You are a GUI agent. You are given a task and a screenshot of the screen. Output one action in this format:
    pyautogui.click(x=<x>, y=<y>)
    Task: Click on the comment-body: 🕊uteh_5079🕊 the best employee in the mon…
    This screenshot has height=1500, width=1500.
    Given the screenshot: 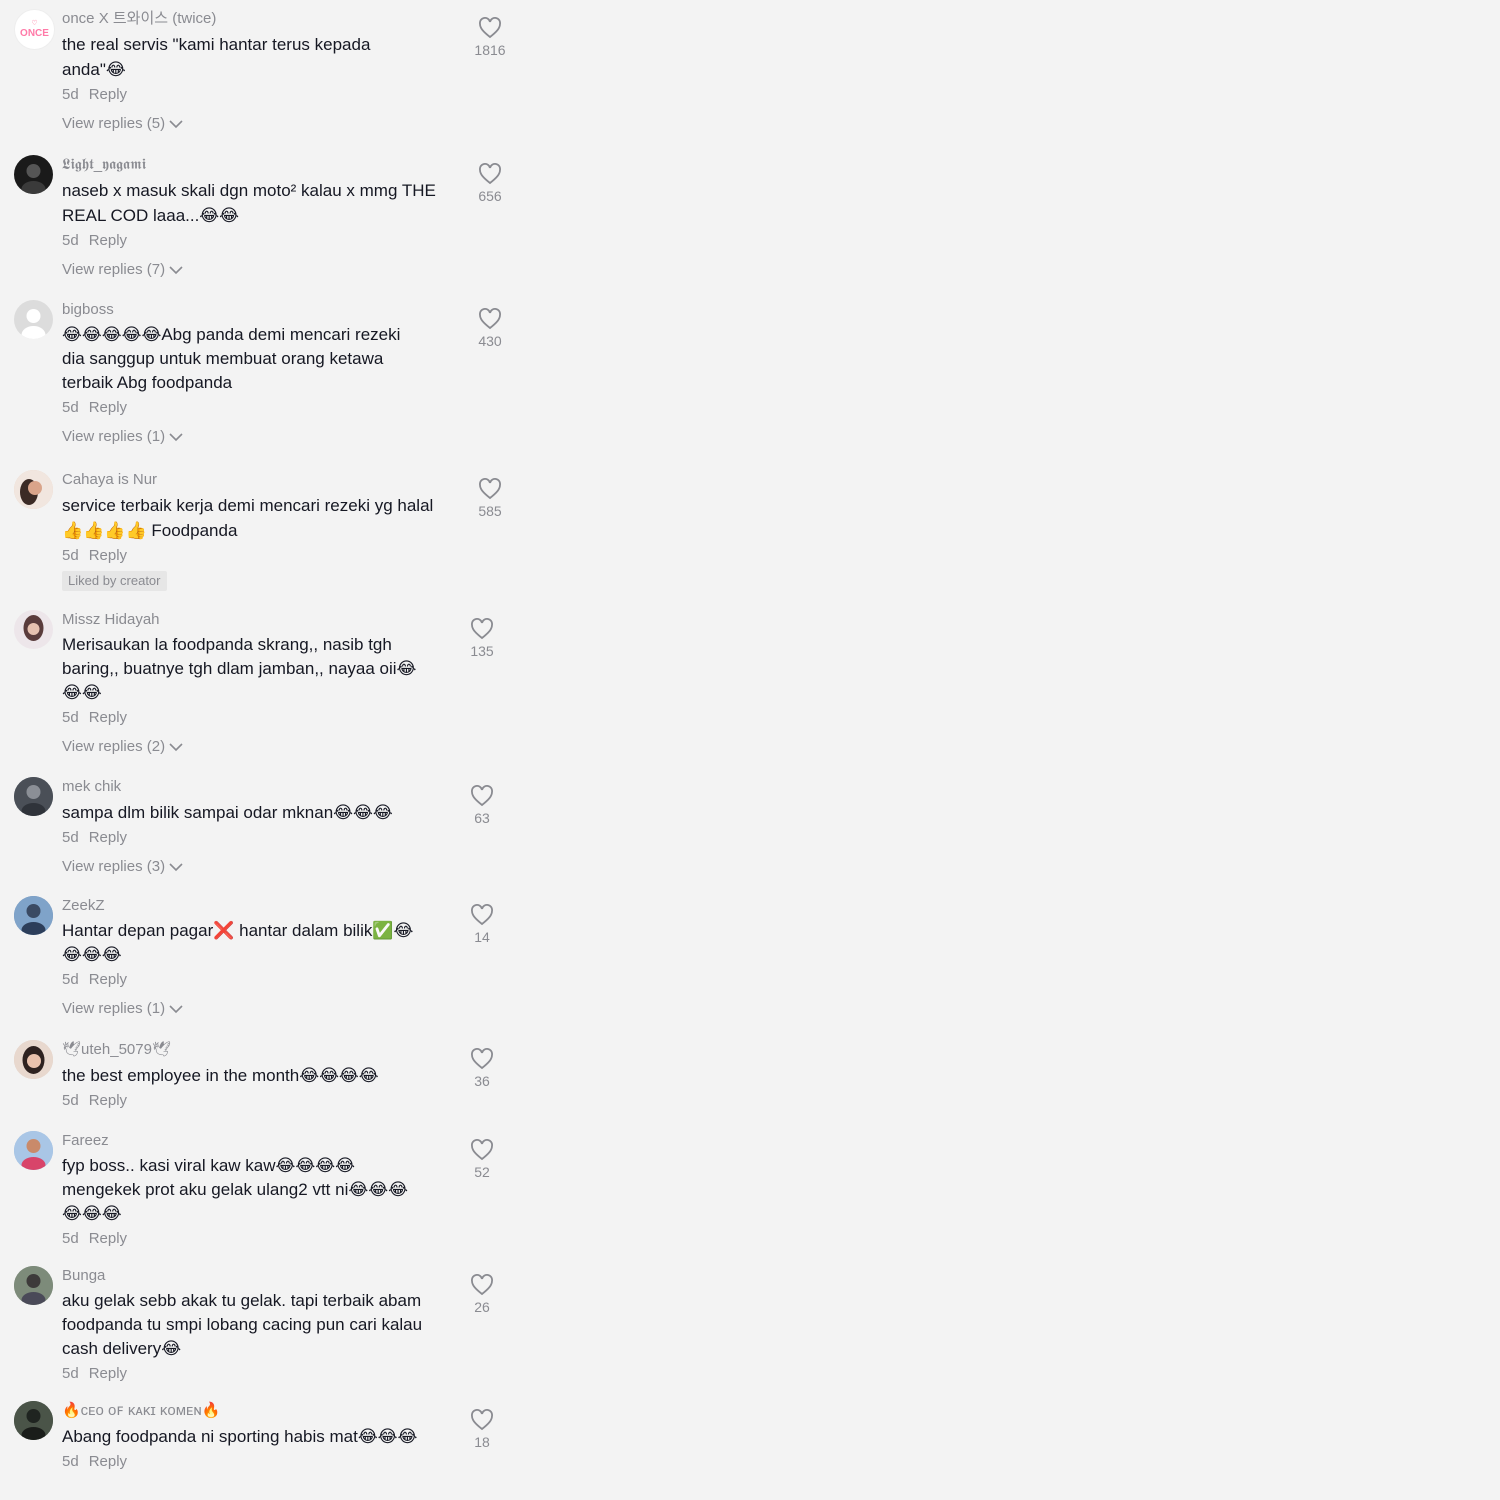 What is the action you would take?
    pyautogui.click(x=262, y=1075)
    